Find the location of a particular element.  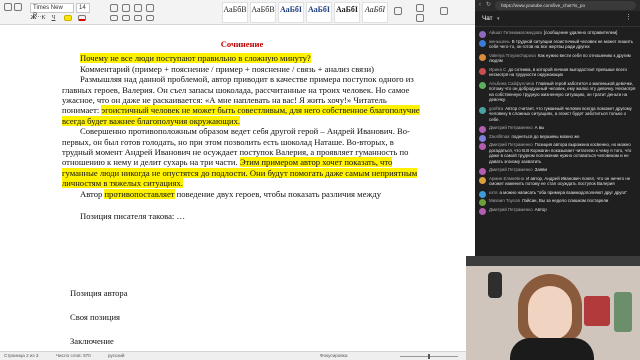

chat-author: кэтя is located at coordinates (493, 192).